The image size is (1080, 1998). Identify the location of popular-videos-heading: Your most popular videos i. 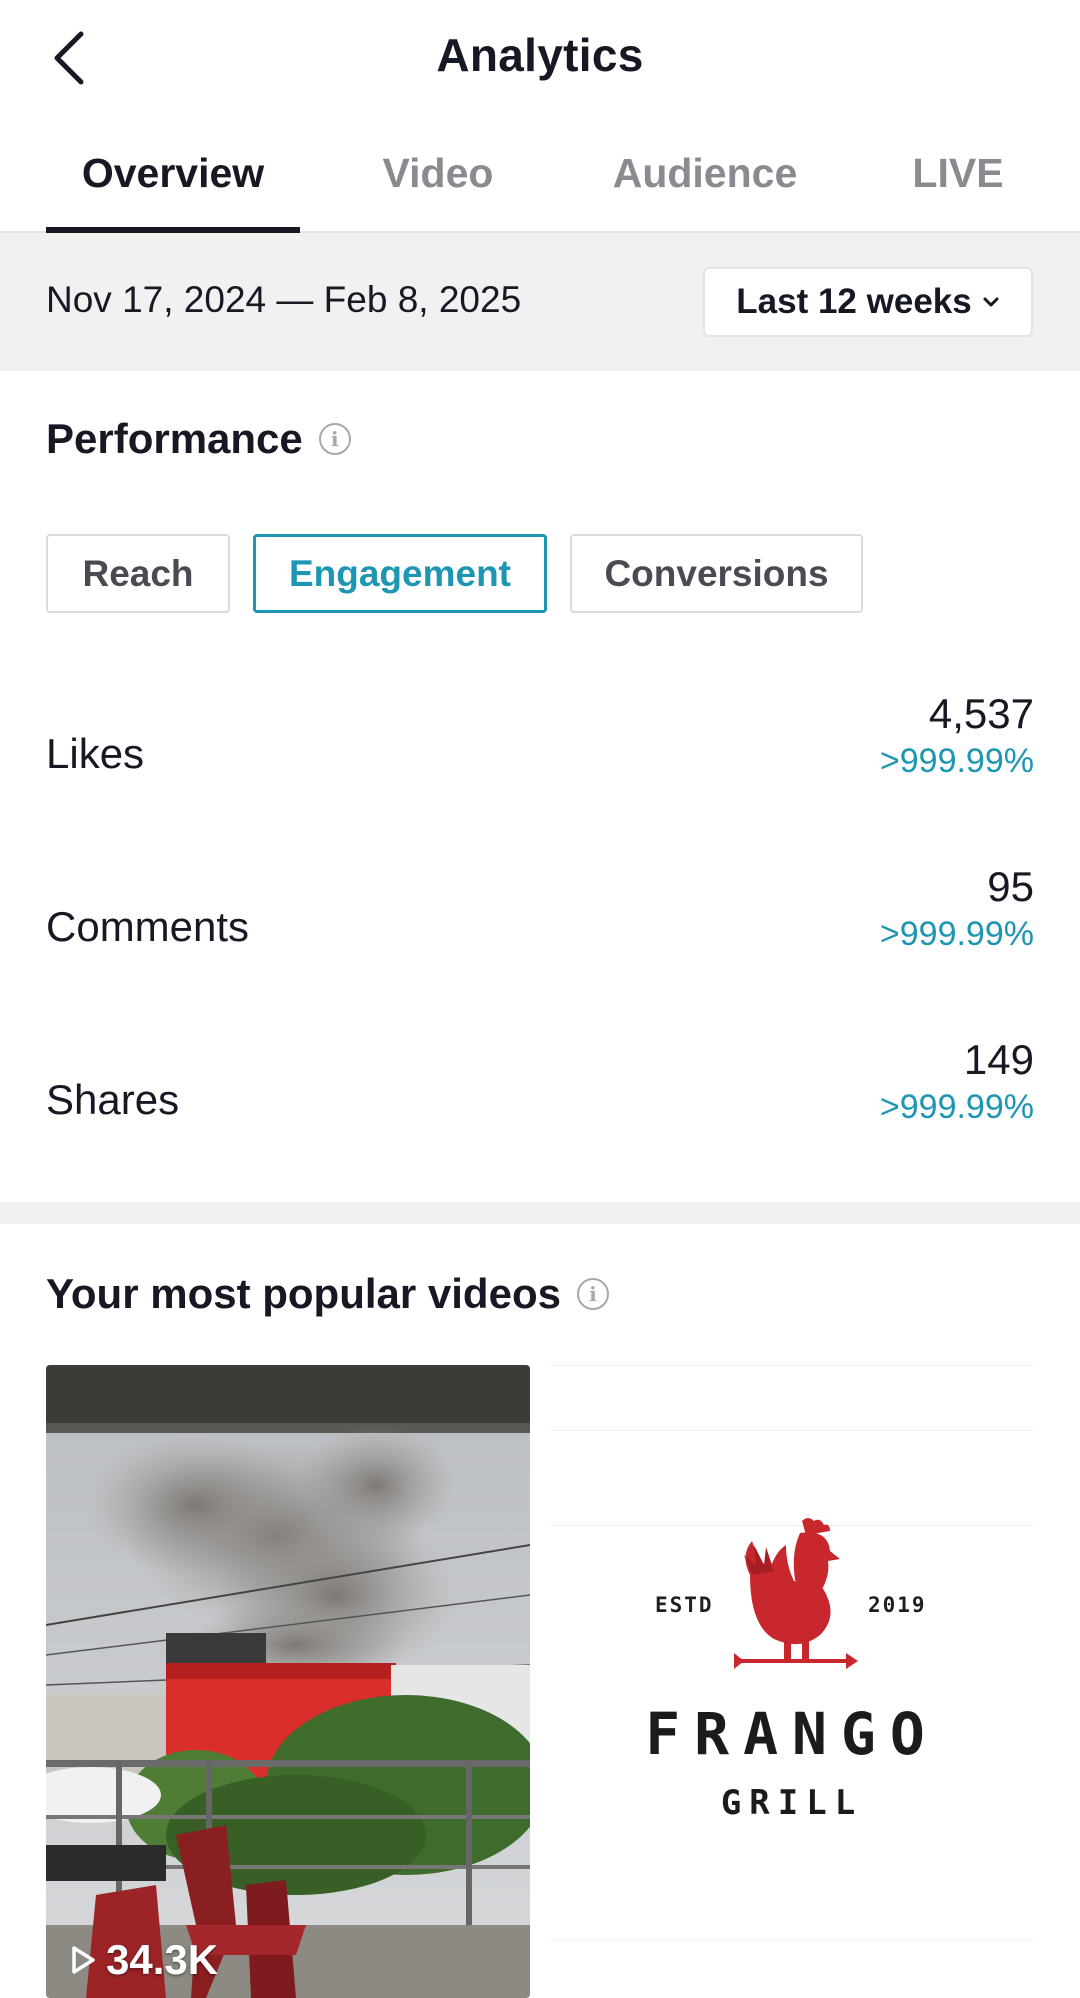
(327, 1294).